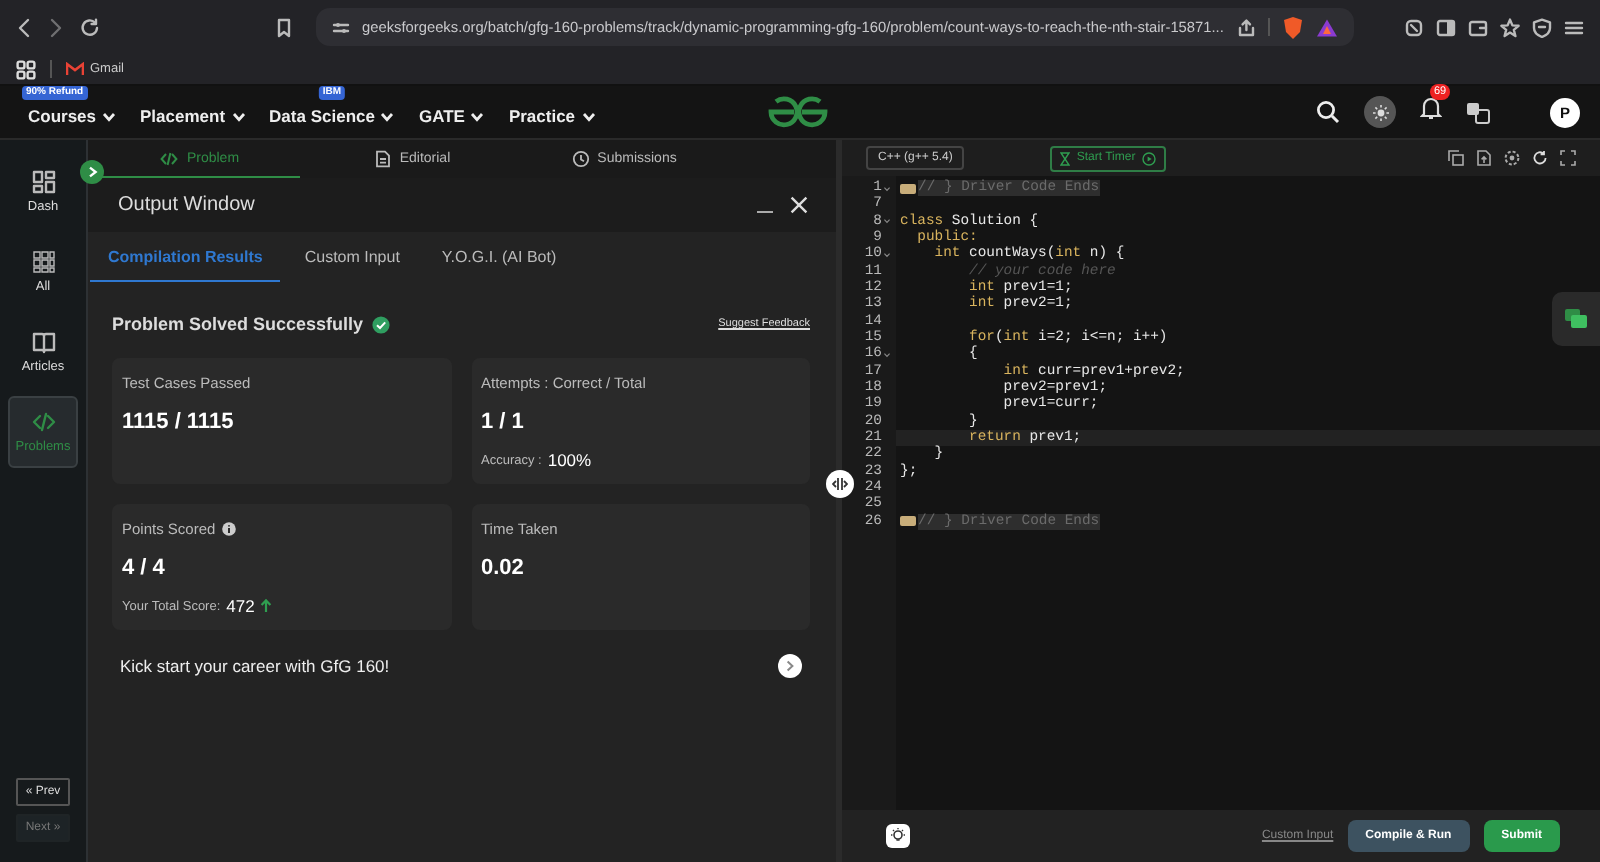 The width and height of the screenshot is (1600, 862). Describe the element at coordinates (1292, 27) in the screenshot. I see `shield-icon` at that location.